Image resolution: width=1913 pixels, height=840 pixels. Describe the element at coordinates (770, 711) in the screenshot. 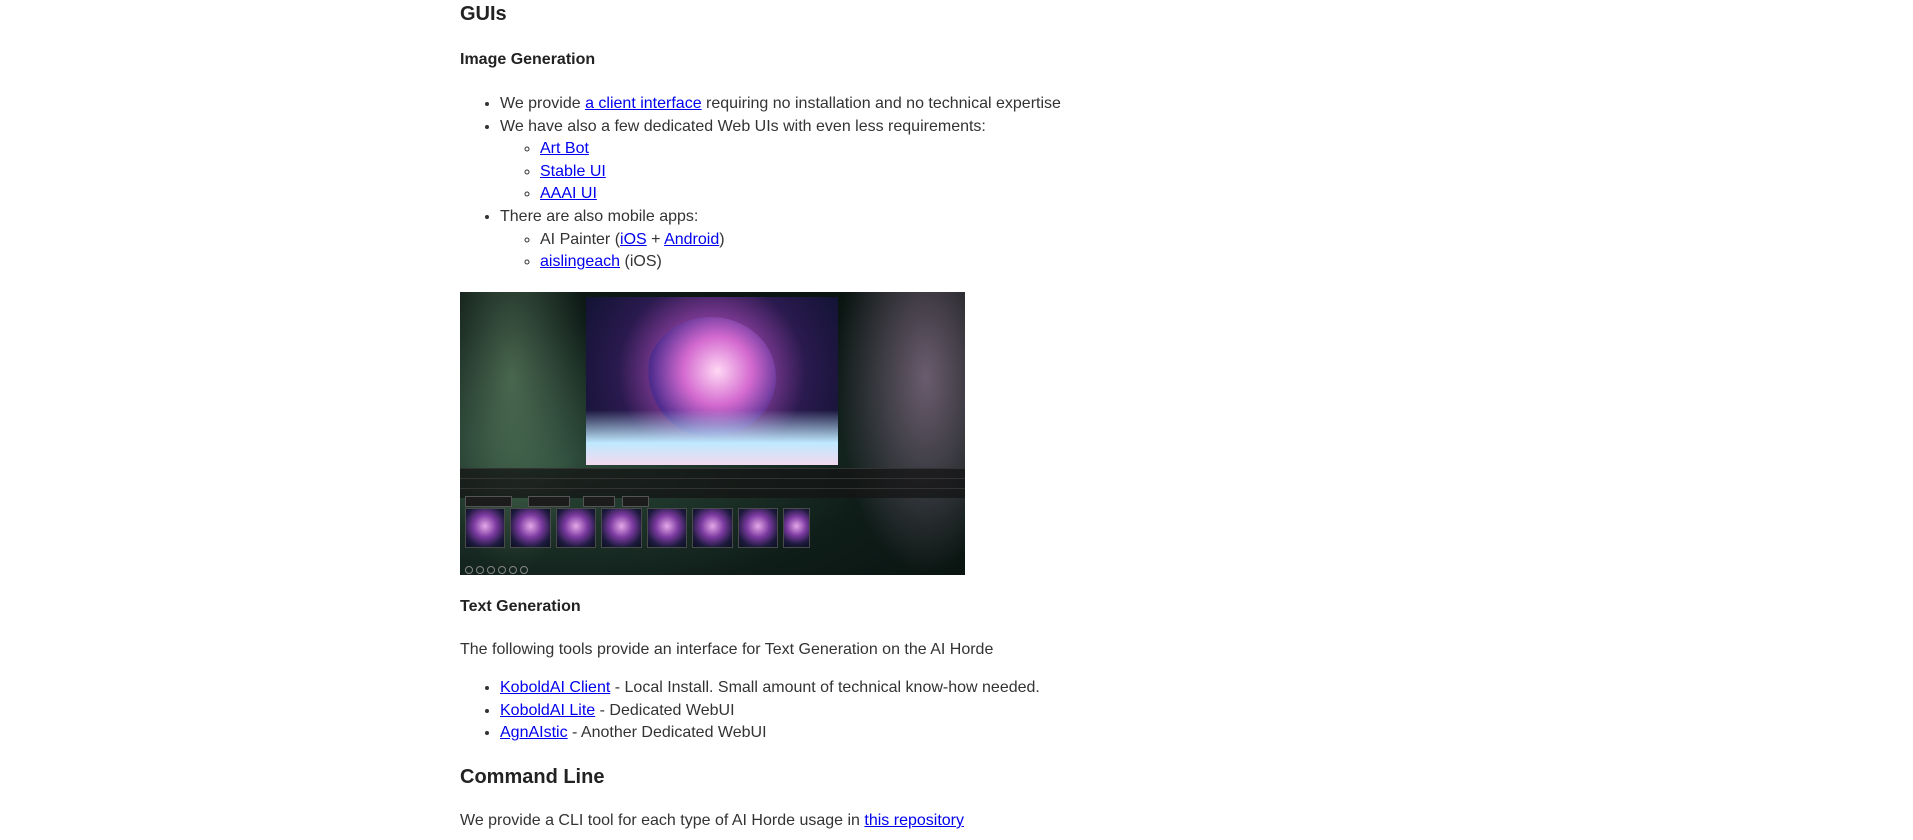

I see `list-item-koboldai-lite: KoboldAI Lite - Dedicated WebUI` at that location.